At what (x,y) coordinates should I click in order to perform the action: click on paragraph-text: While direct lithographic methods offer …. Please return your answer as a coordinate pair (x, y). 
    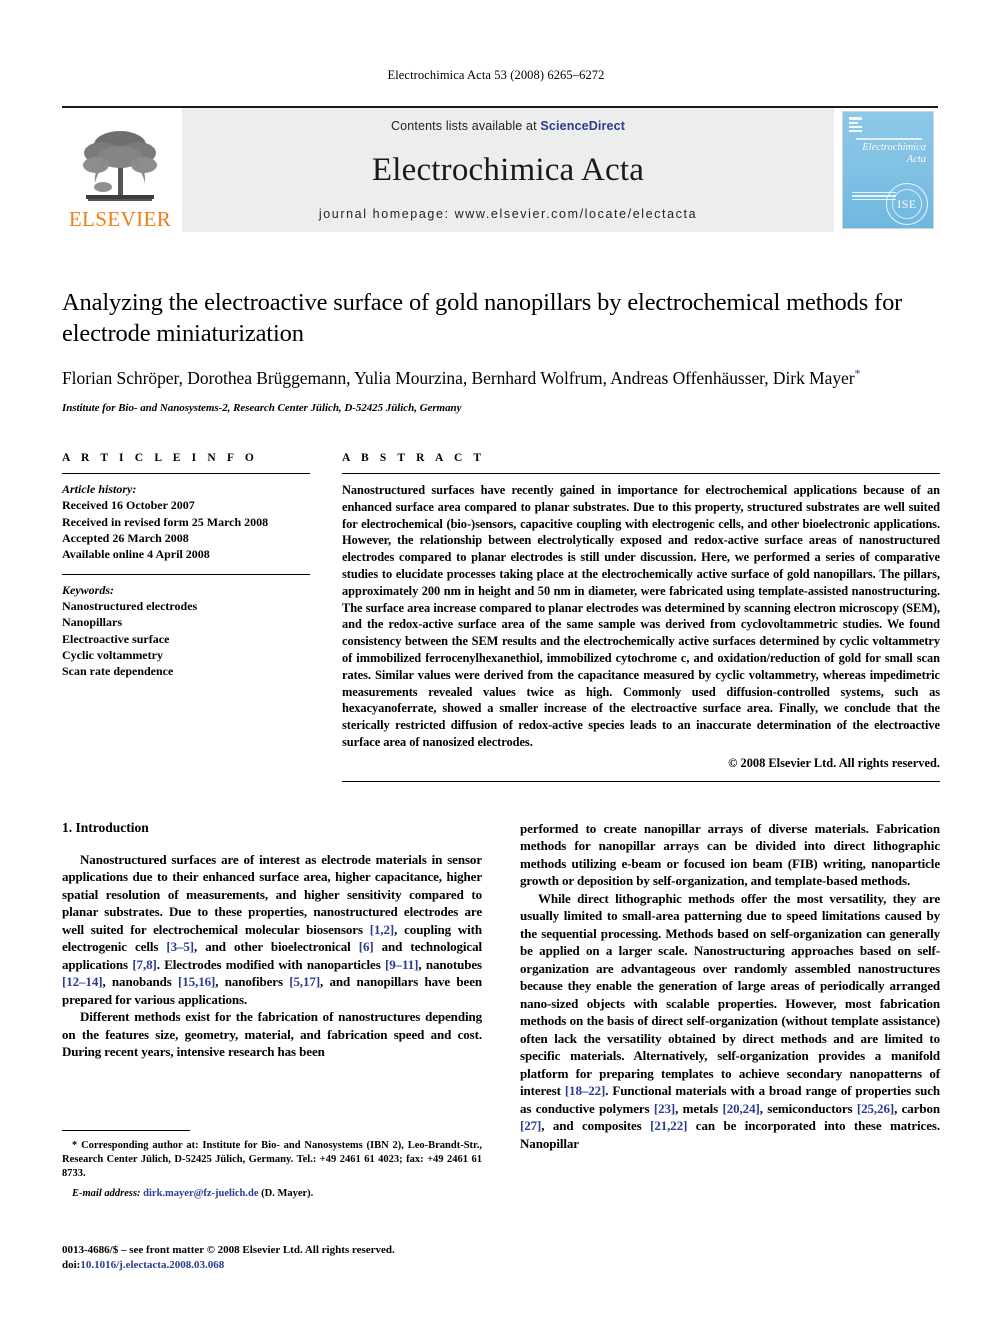
    Looking at the image, I should click on (730, 1020).